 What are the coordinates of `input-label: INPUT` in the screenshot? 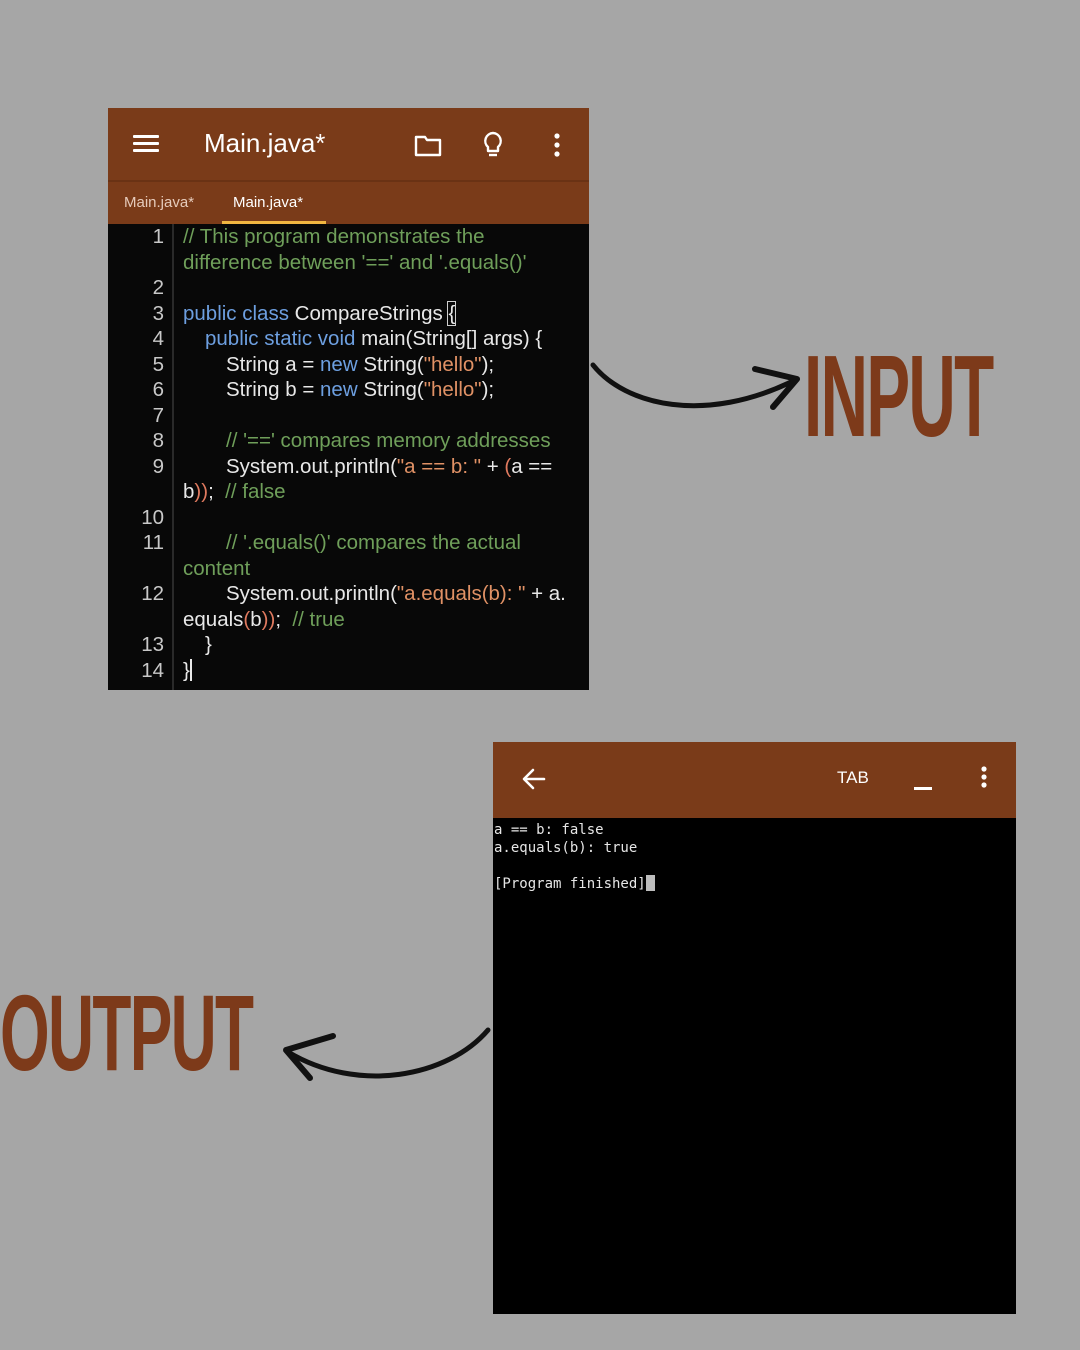 It's located at (899, 396).